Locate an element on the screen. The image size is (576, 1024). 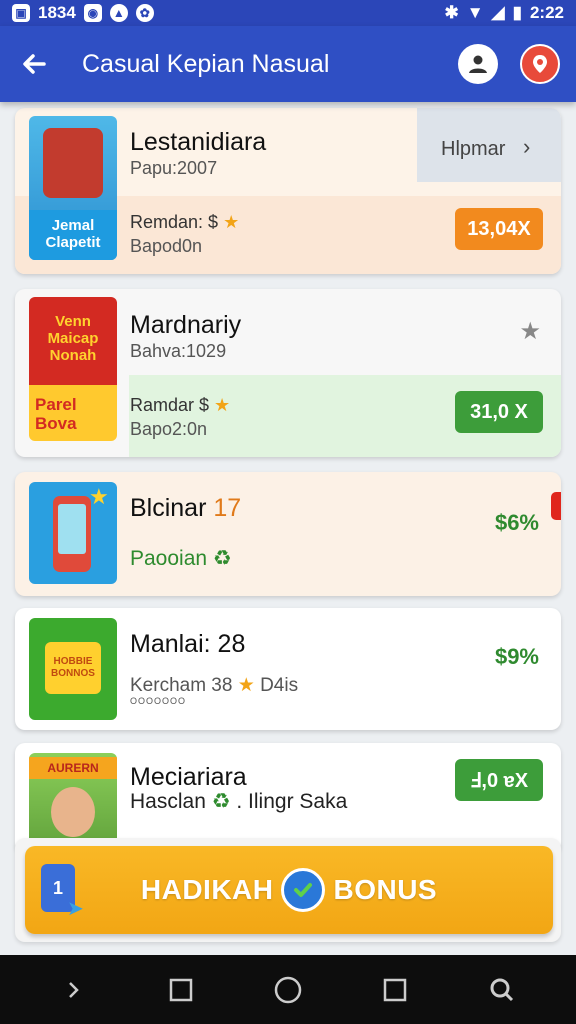
chevron-right-icon is located at coordinates (73, 989).